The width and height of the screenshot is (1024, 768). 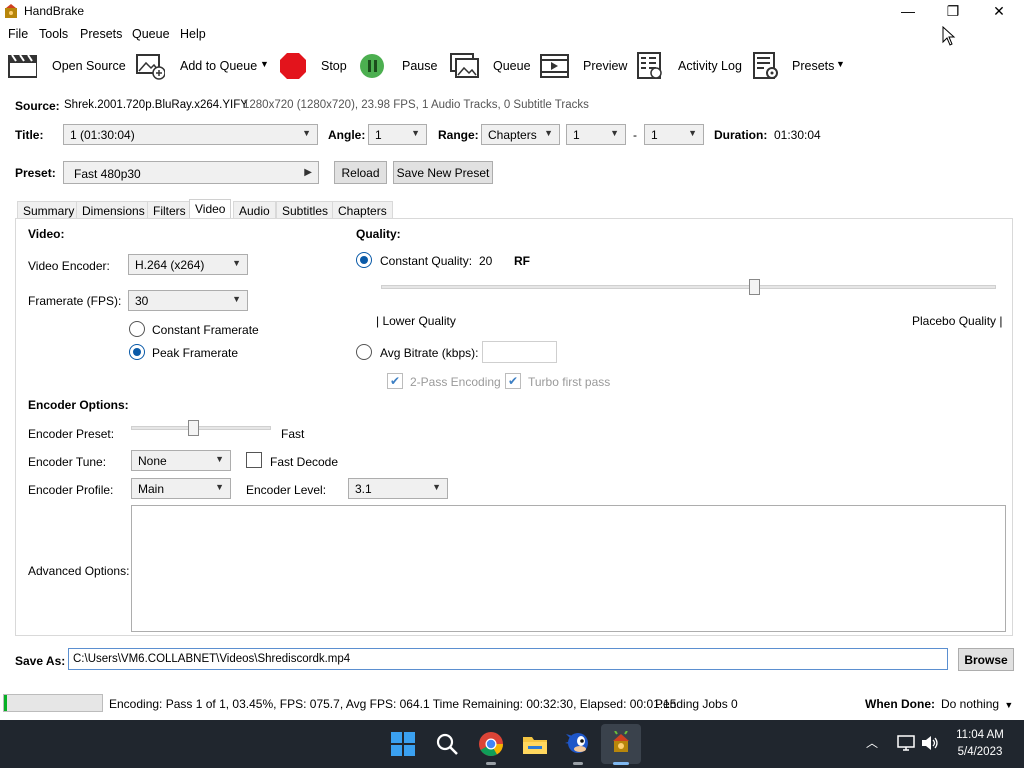 What do you see at coordinates (980, 752) in the screenshot?
I see `clock-date: 5/4/2023` at bounding box center [980, 752].